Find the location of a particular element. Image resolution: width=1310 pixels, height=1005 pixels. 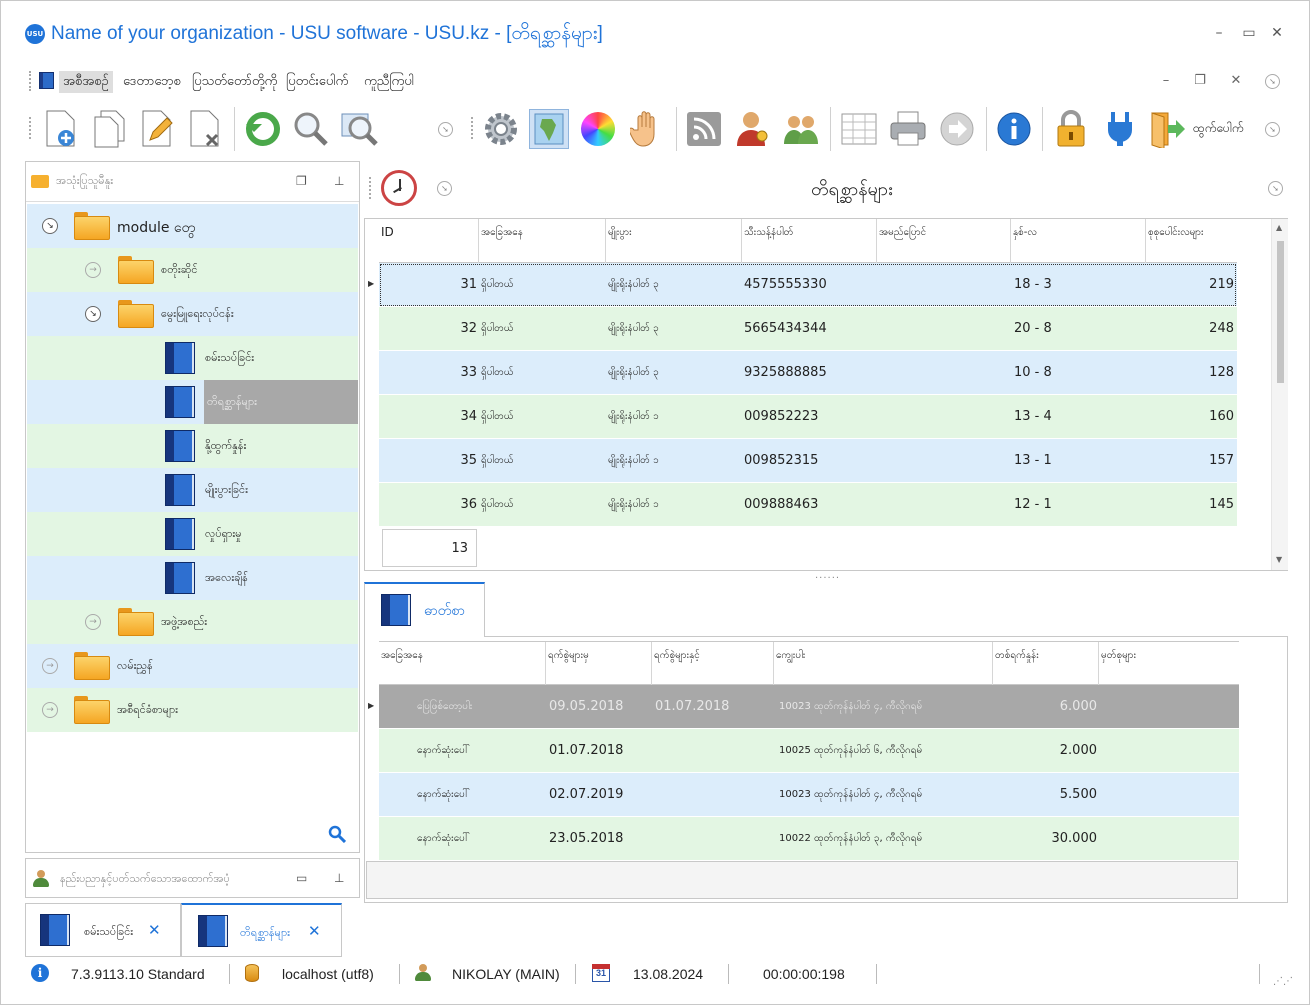

column-header-total: စုစုပေါင်းလများ is located at coordinates (1191, 241).